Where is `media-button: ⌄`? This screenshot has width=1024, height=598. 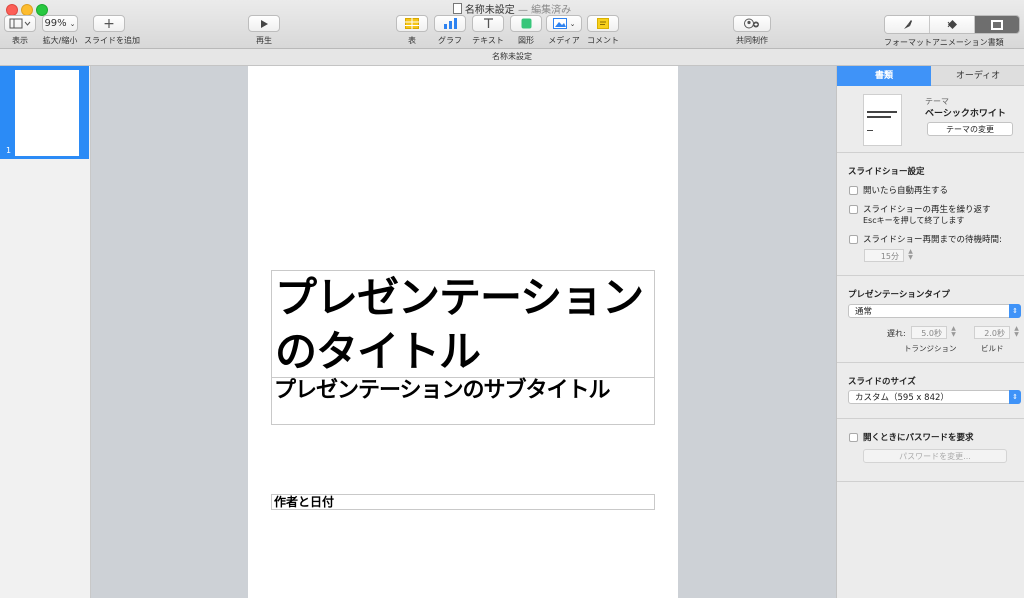 media-button: ⌄ is located at coordinates (564, 23).